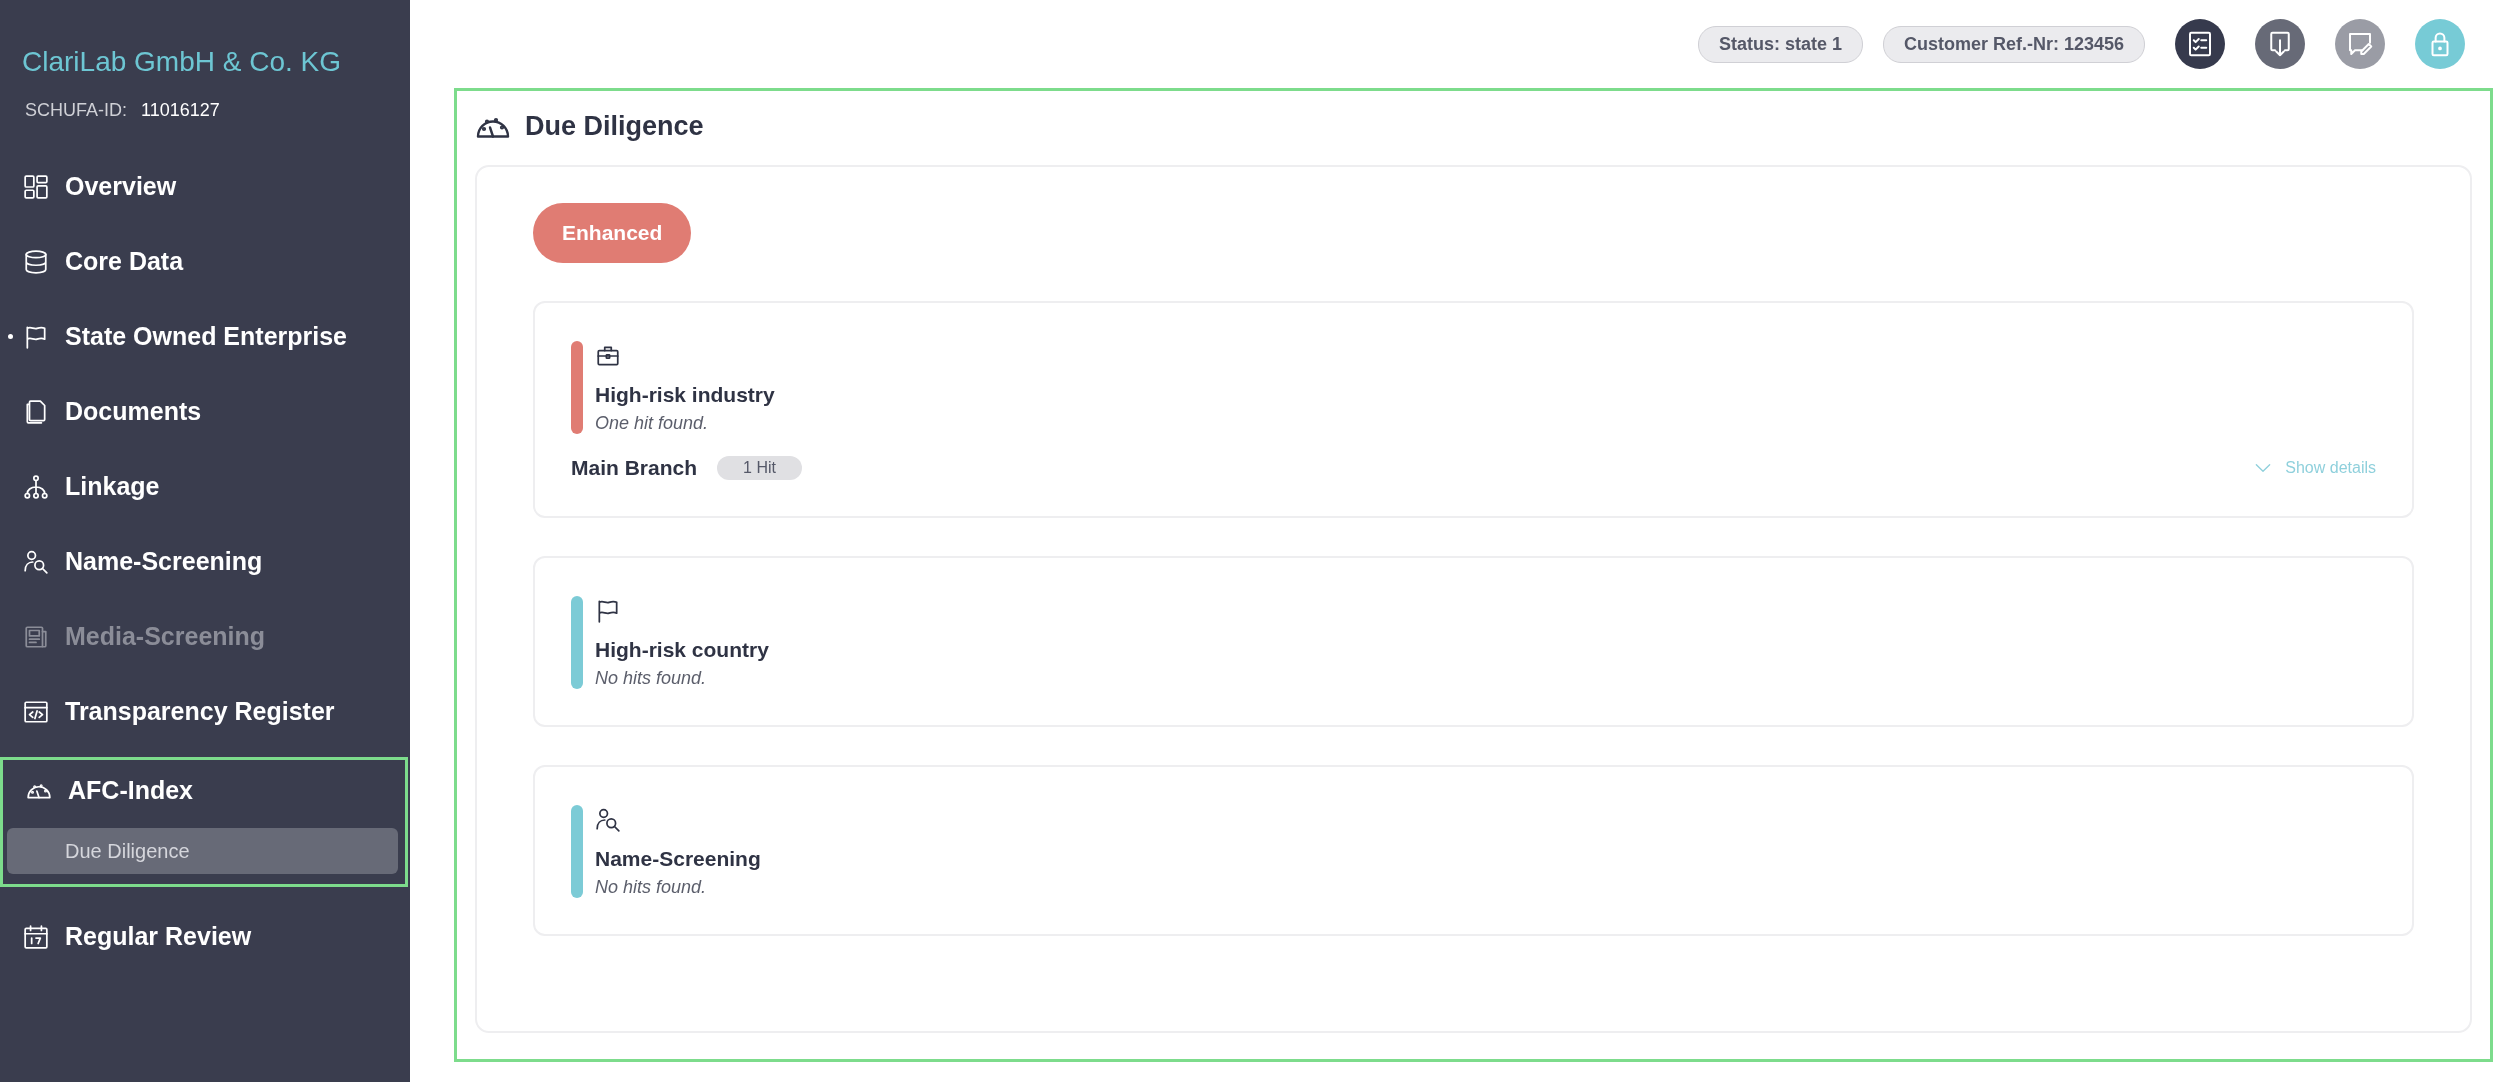 This screenshot has height=1082, width=2505. Describe the element at coordinates (1780, 44) in the screenshot. I see `status-chip: Status: state 1` at that location.